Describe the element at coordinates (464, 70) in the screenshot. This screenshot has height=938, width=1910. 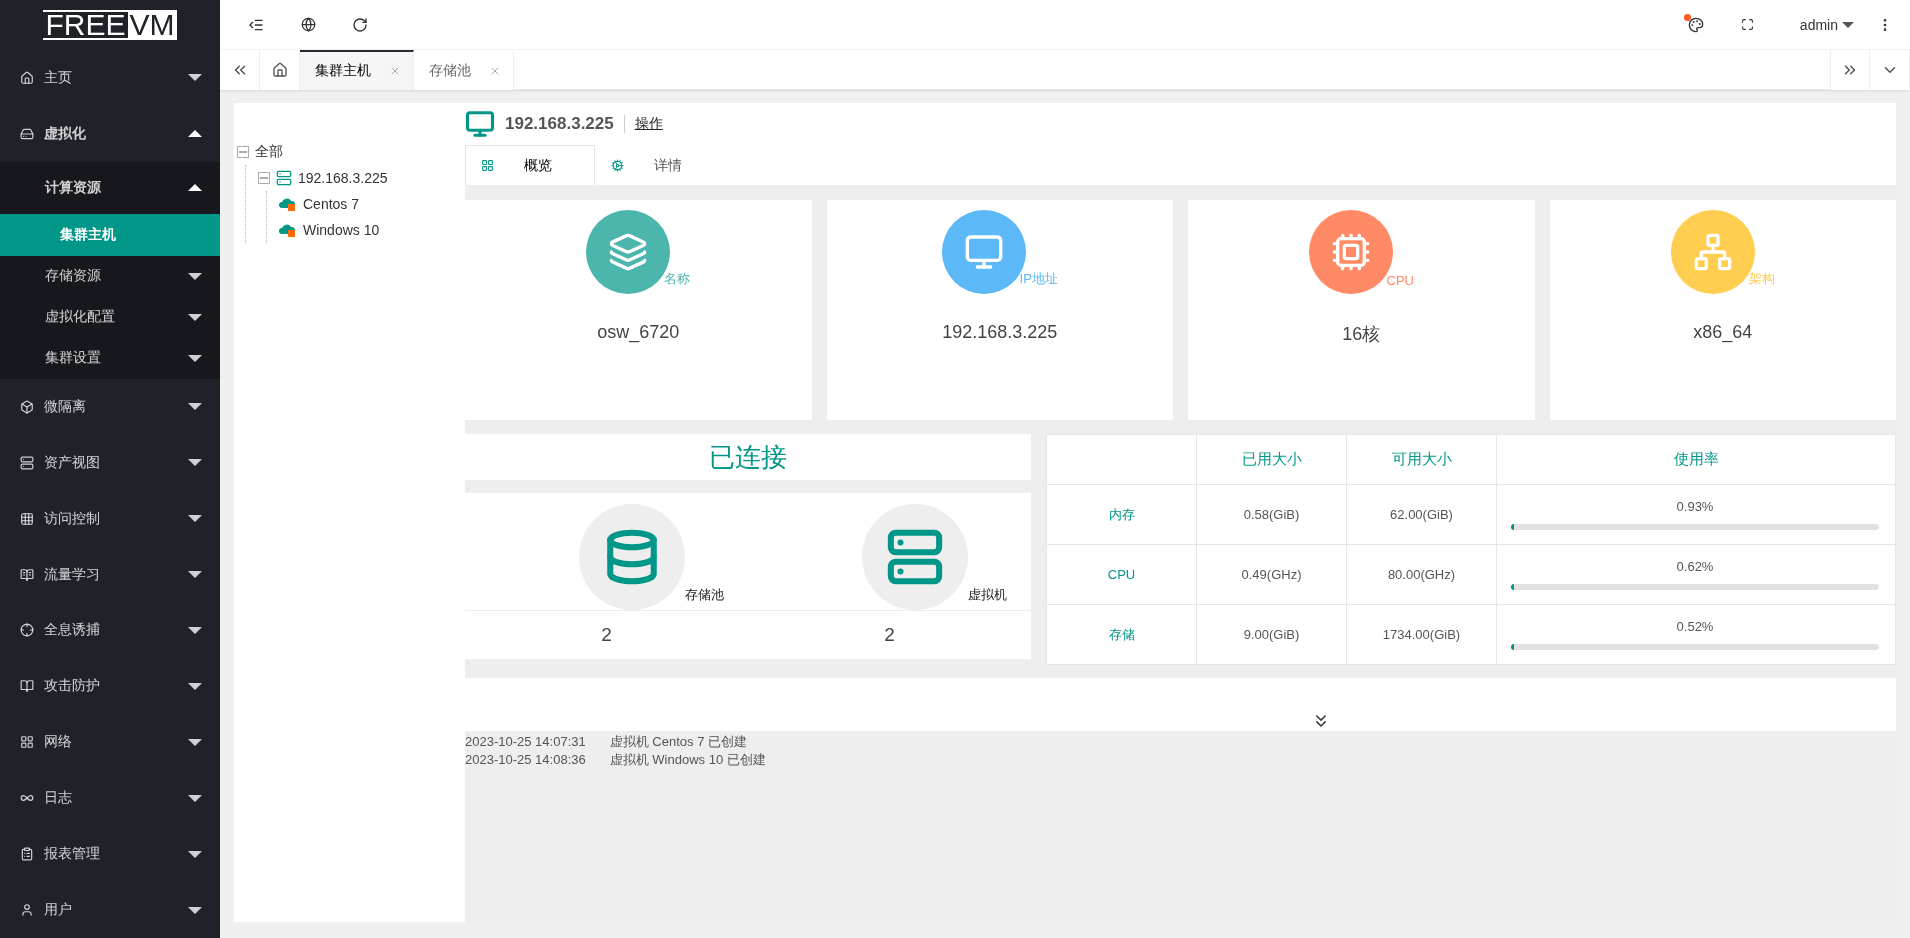
I see `page-tab: 存储池` at that location.